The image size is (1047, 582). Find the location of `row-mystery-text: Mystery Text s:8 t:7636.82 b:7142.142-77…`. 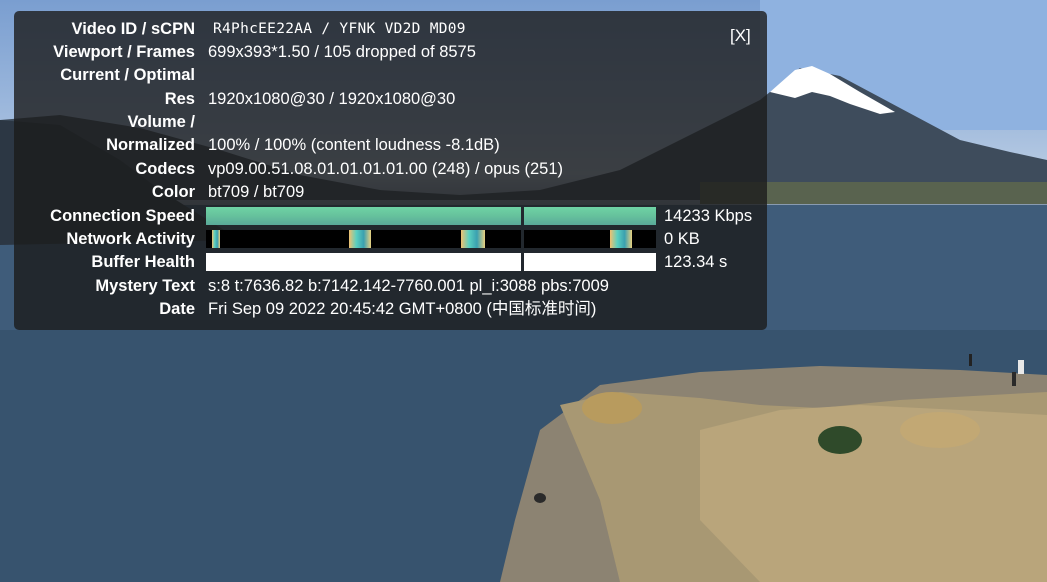

row-mystery-text: Mystery Text s:8 t:7636.82 b:7142.142-77… is located at coordinates (390, 286).